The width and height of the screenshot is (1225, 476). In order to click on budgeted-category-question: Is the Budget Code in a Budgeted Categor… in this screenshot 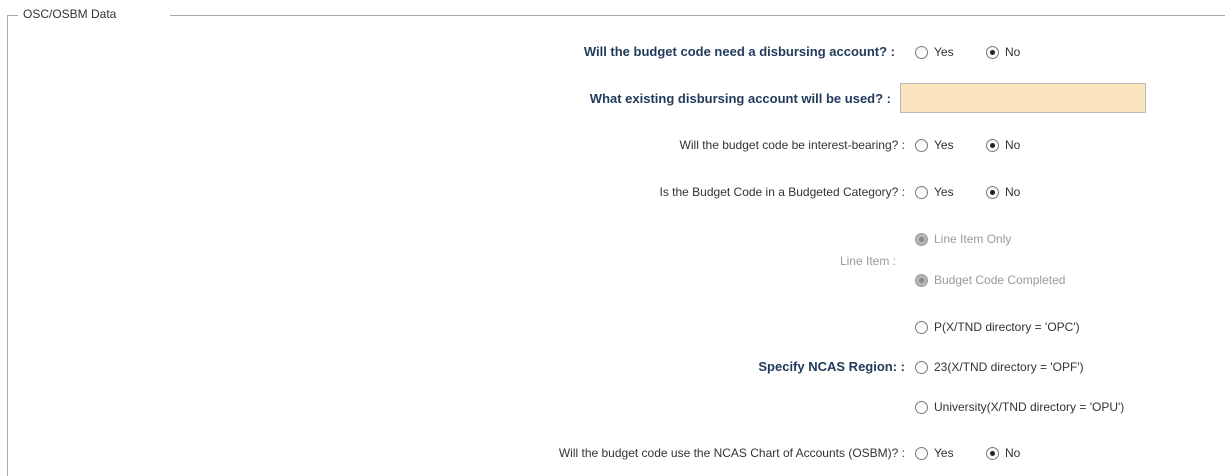, I will do `click(782, 192)`.